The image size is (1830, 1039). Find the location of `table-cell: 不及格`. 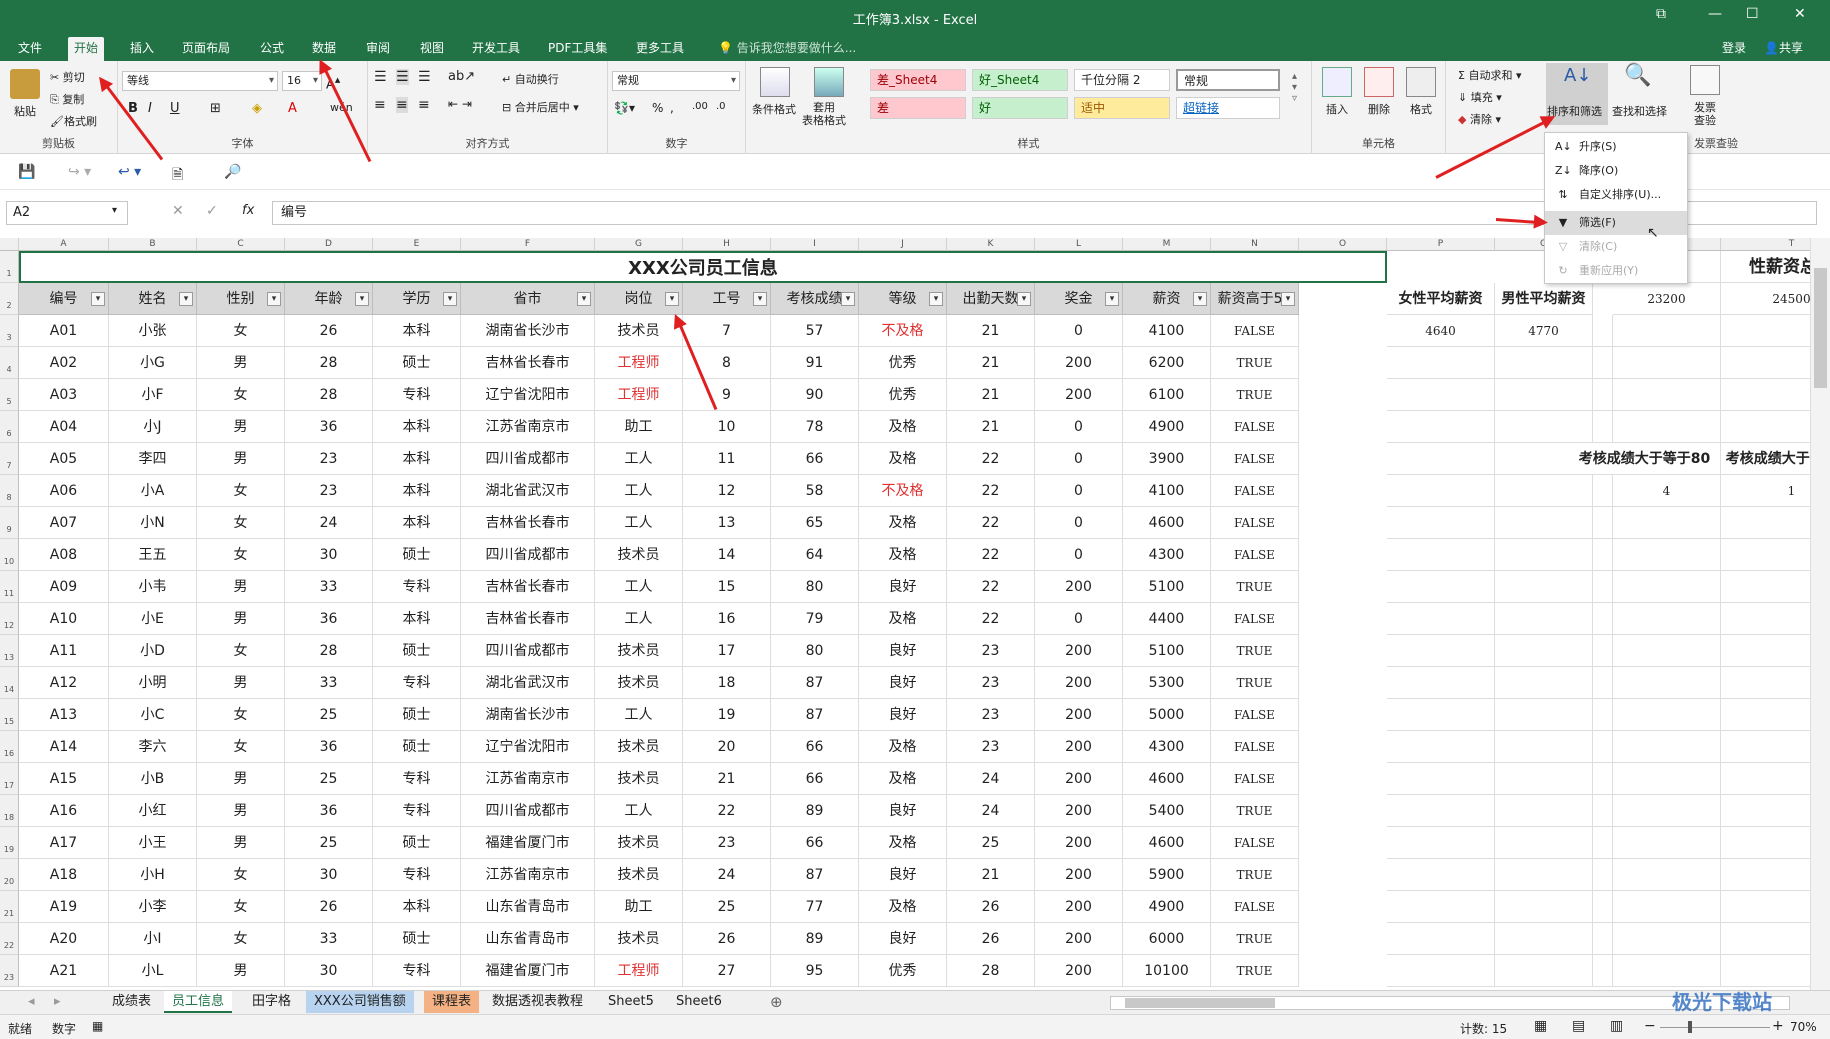

table-cell: 不及格 is located at coordinates (903, 491).